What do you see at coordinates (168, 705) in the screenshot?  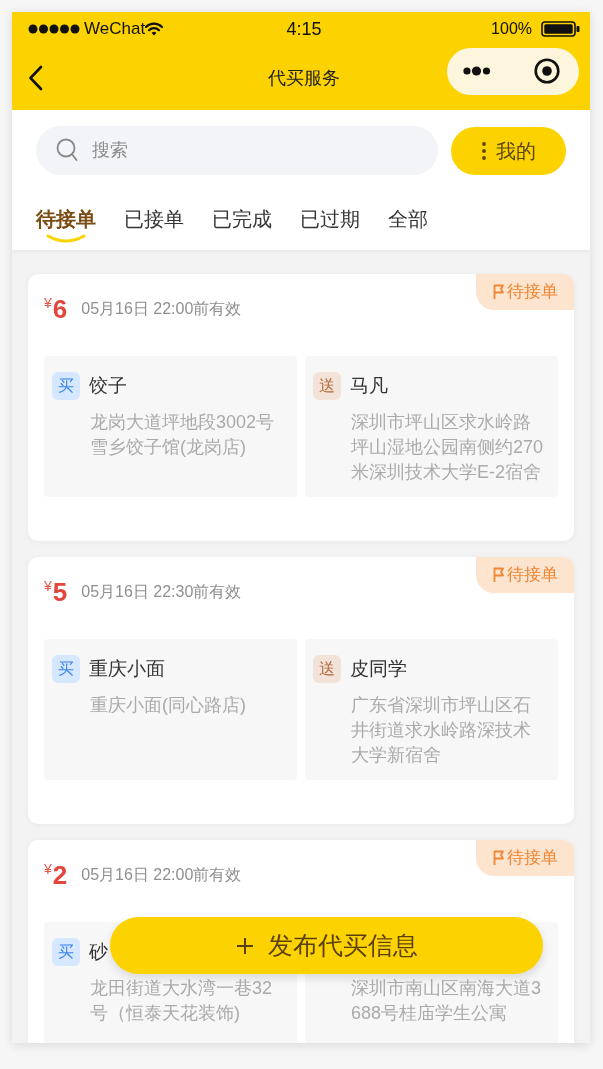 I see `stop-address: 重庆小面(同心路店)` at bounding box center [168, 705].